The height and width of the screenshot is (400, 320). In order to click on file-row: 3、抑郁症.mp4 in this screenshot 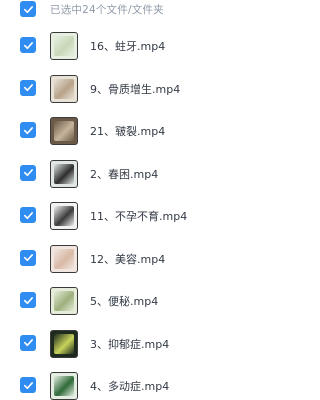, I will do `click(140, 345)`.